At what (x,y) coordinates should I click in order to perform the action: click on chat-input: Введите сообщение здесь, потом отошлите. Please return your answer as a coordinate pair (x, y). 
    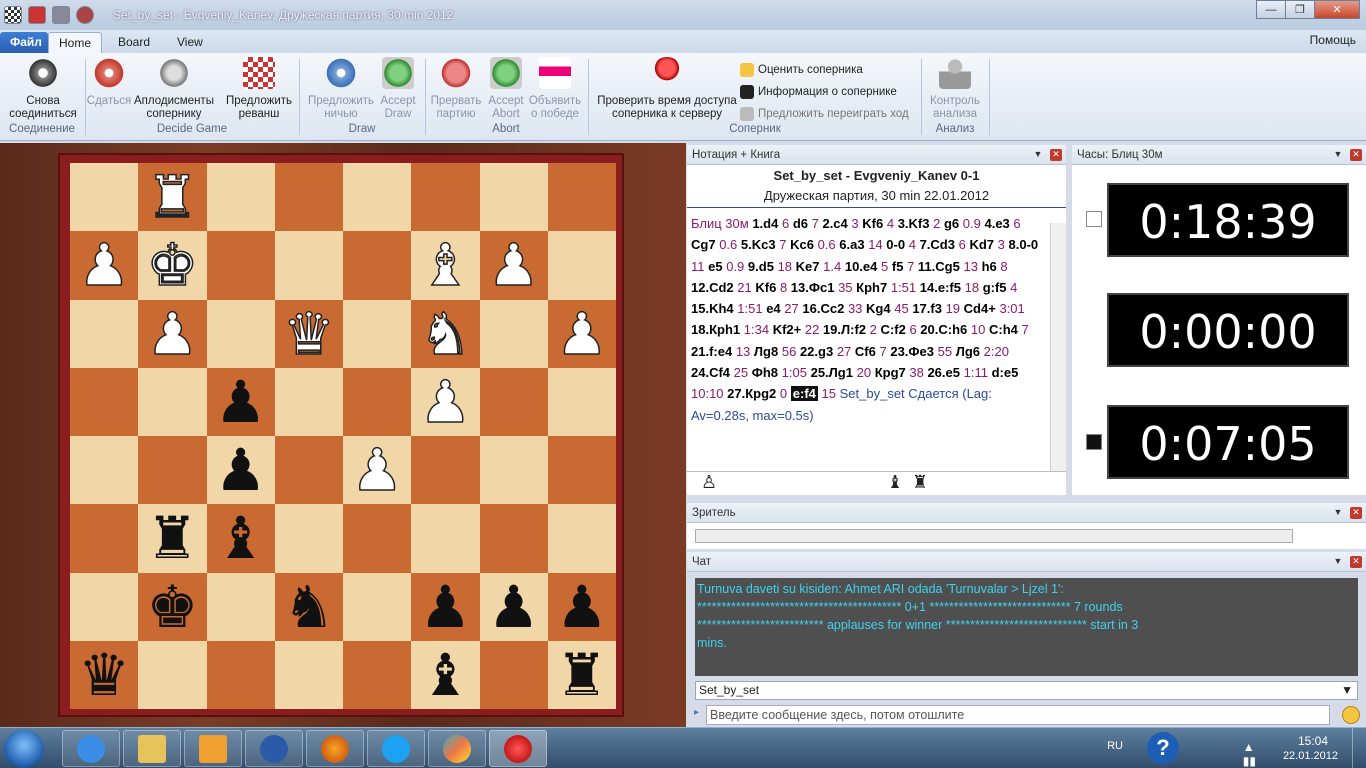
    Looking at the image, I should click on (1018, 715).